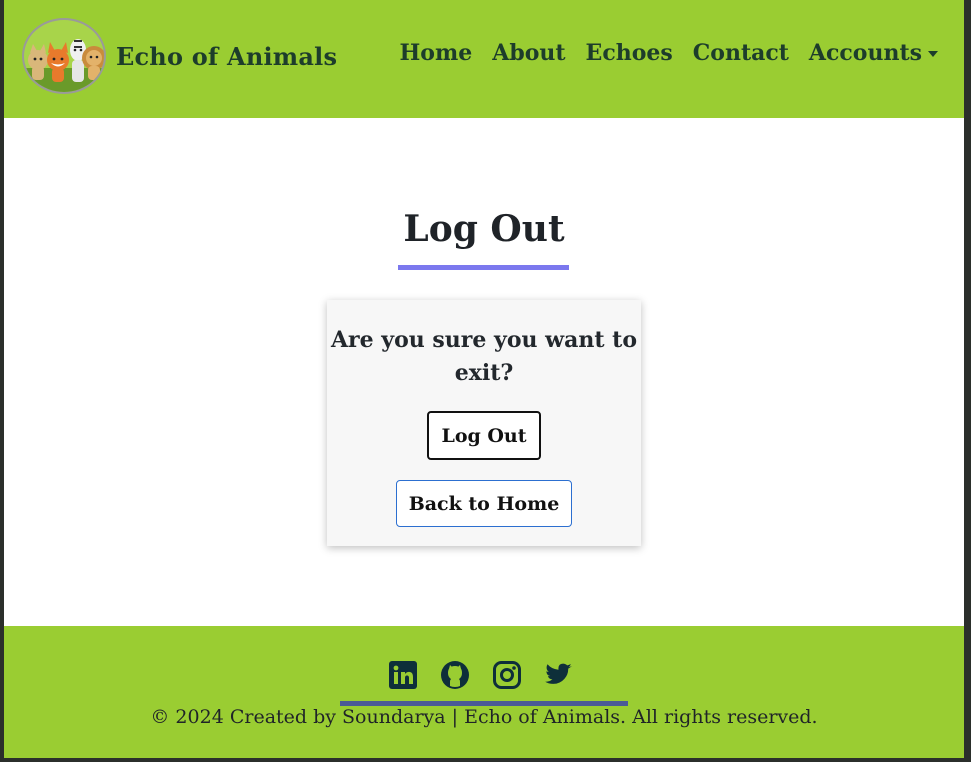 The height and width of the screenshot is (762, 971). Describe the element at coordinates (741, 53) in the screenshot. I see `nav-item-contact: Contact` at that location.